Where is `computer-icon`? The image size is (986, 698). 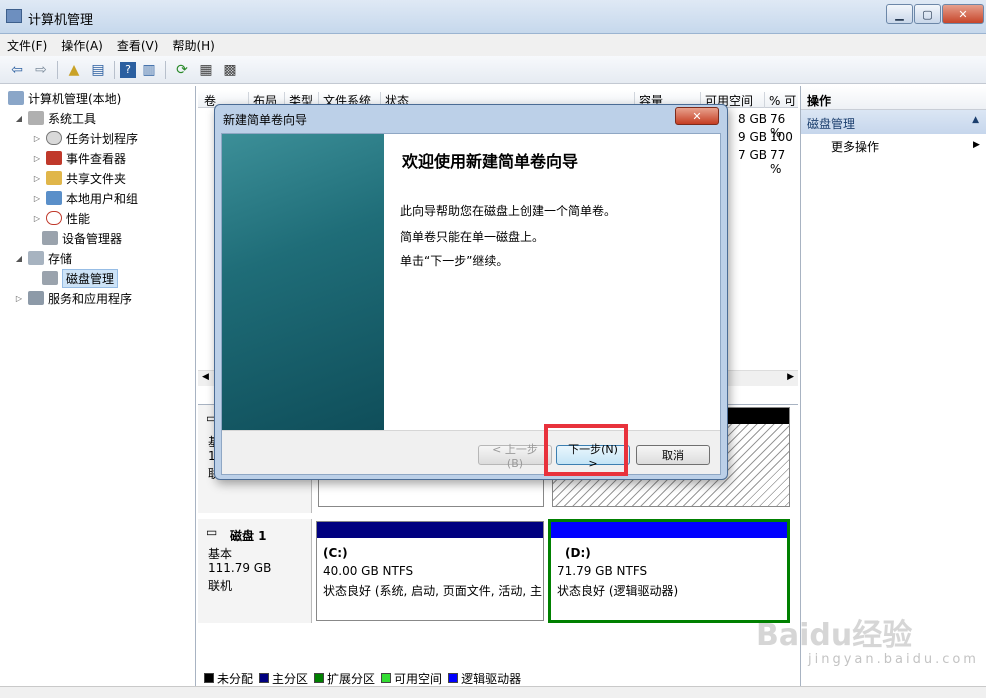 computer-icon is located at coordinates (16, 98).